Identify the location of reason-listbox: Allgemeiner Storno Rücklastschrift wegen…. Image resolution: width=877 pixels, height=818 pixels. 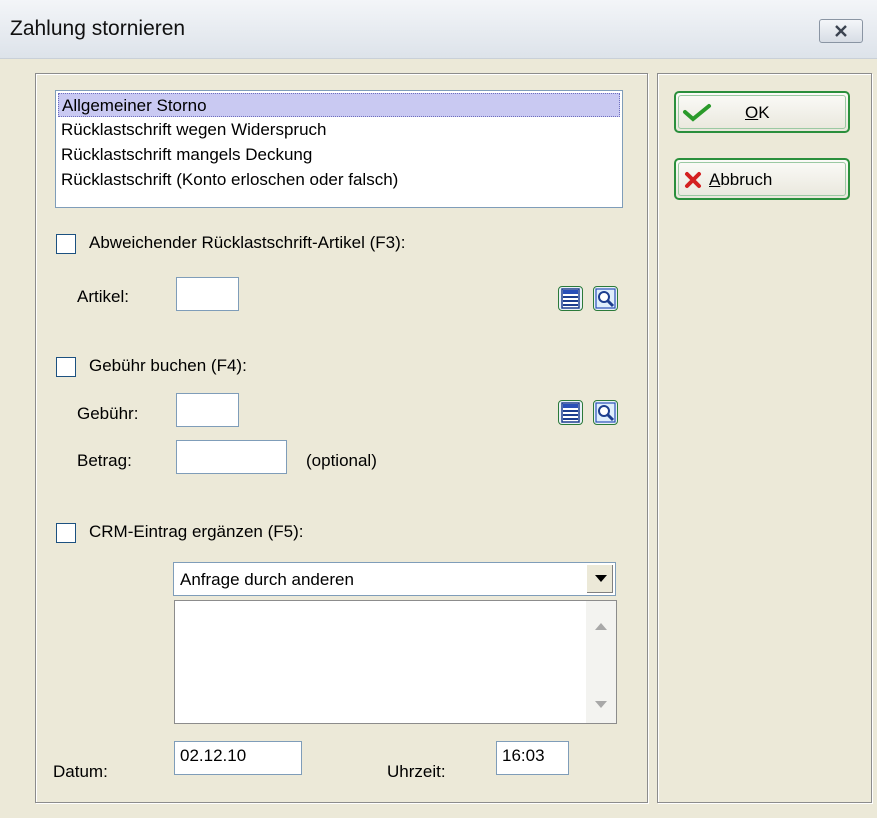
(339, 149).